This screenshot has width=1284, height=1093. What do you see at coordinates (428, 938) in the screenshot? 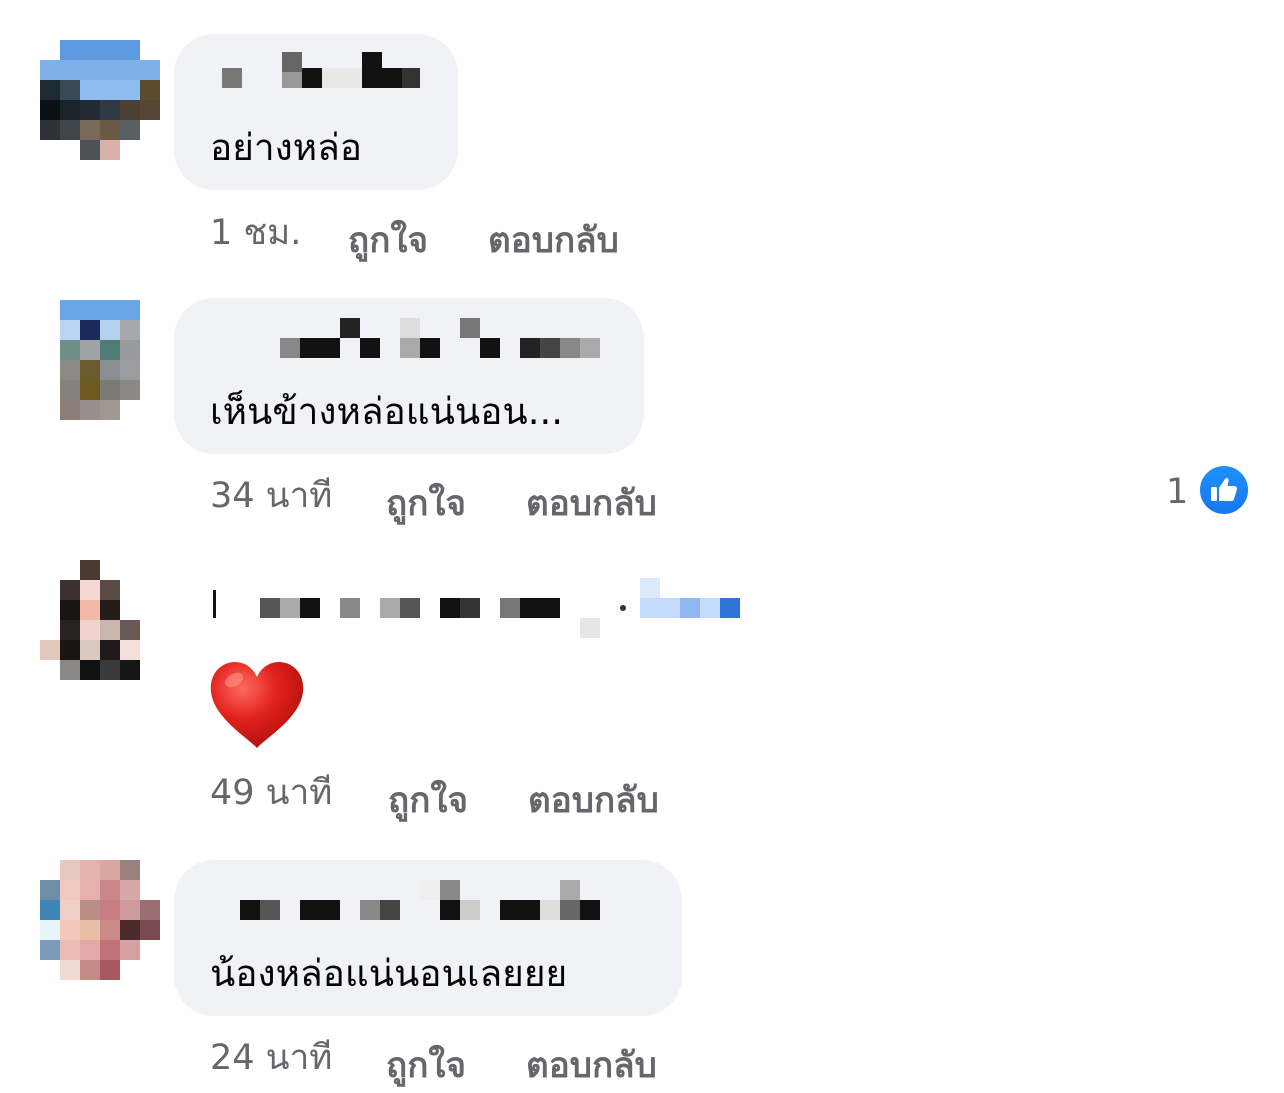
I see `comment-bubble: น้องหล่อแน่นอนเลยยย` at bounding box center [428, 938].